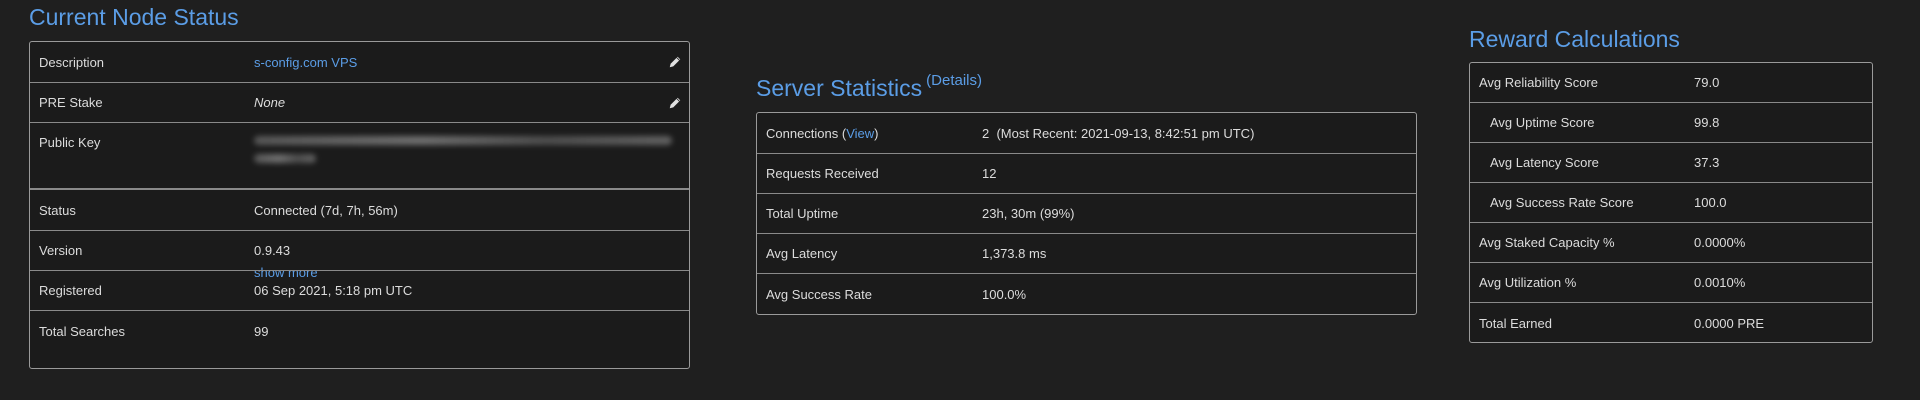 Image resolution: width=1920 pixels, height=400 pixels. I want to click on success-score-value: 100.0, so click(1710, 202).